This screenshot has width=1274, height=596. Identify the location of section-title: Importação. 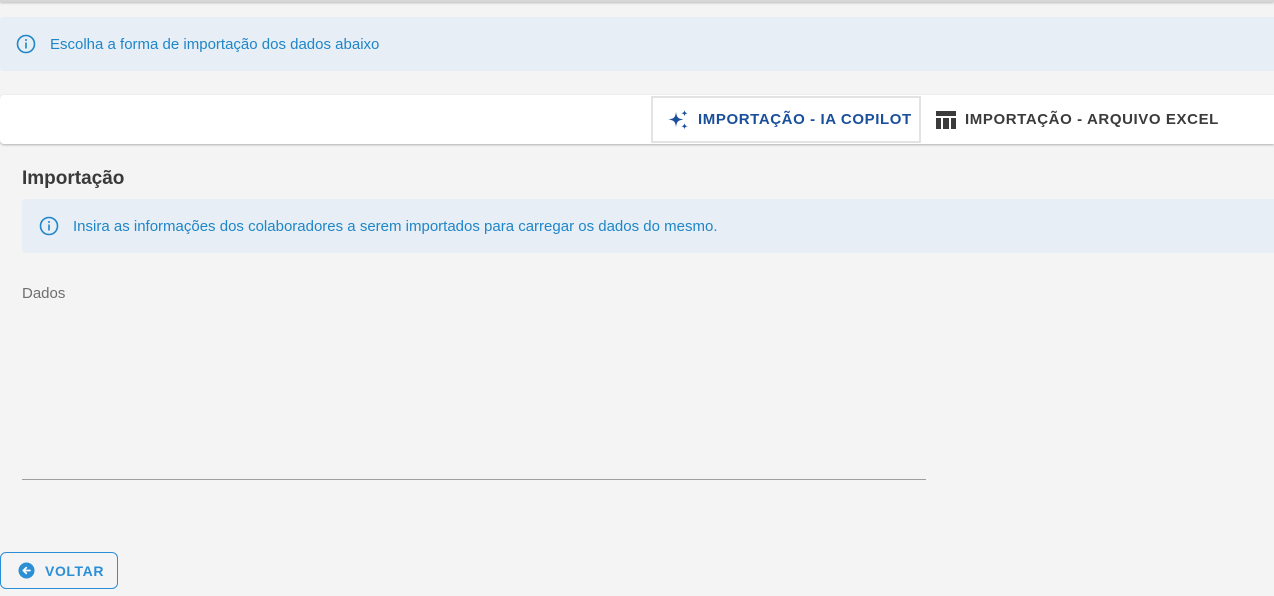
(73, 178).